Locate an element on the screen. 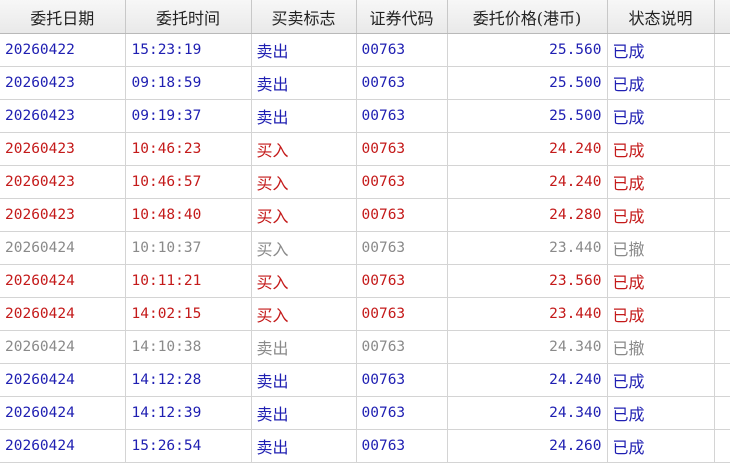  order-price-cell: 25.560 is located at coordinates (527, 50).